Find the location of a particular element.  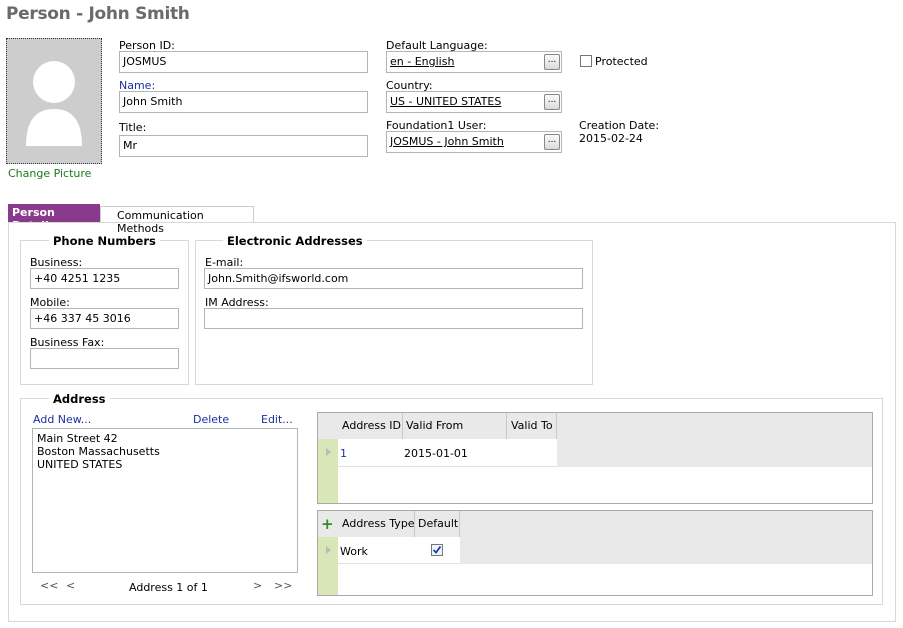

email-field: John.Smith@ifsworld.com is located at coordinates (393, 278).